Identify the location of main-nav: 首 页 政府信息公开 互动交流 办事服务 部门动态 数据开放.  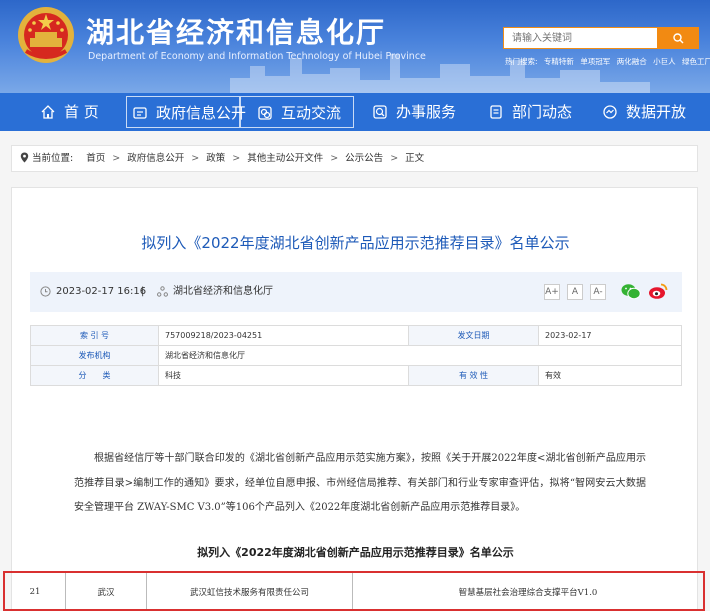
(355, 112).